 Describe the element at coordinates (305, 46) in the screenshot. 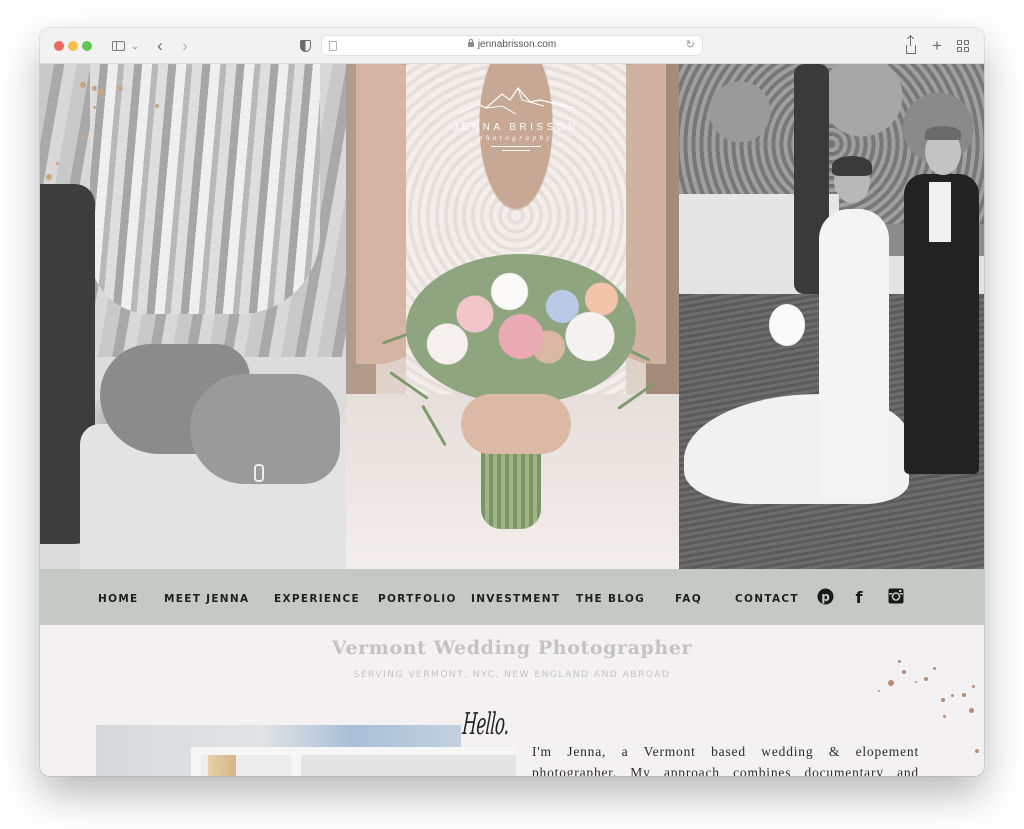

I see `privacy-shield-icon` at that location.